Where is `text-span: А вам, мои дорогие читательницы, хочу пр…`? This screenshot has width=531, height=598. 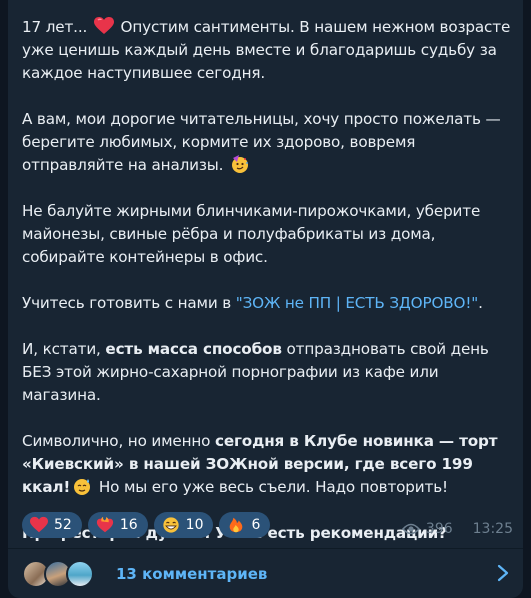 text-span: А вам, мои дорогие читательницы, хочу пр… is located at coordinates (261, 142).